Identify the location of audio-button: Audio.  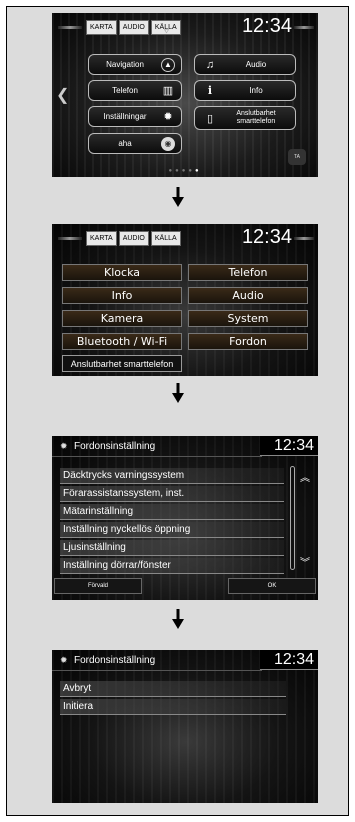
(248, 295).